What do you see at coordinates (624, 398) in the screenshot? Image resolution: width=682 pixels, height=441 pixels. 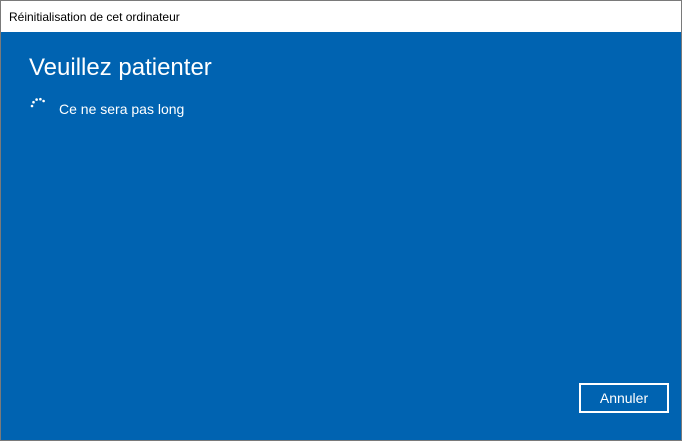 I see `cancel-button: Annuler` at bounding box center [624, 398].